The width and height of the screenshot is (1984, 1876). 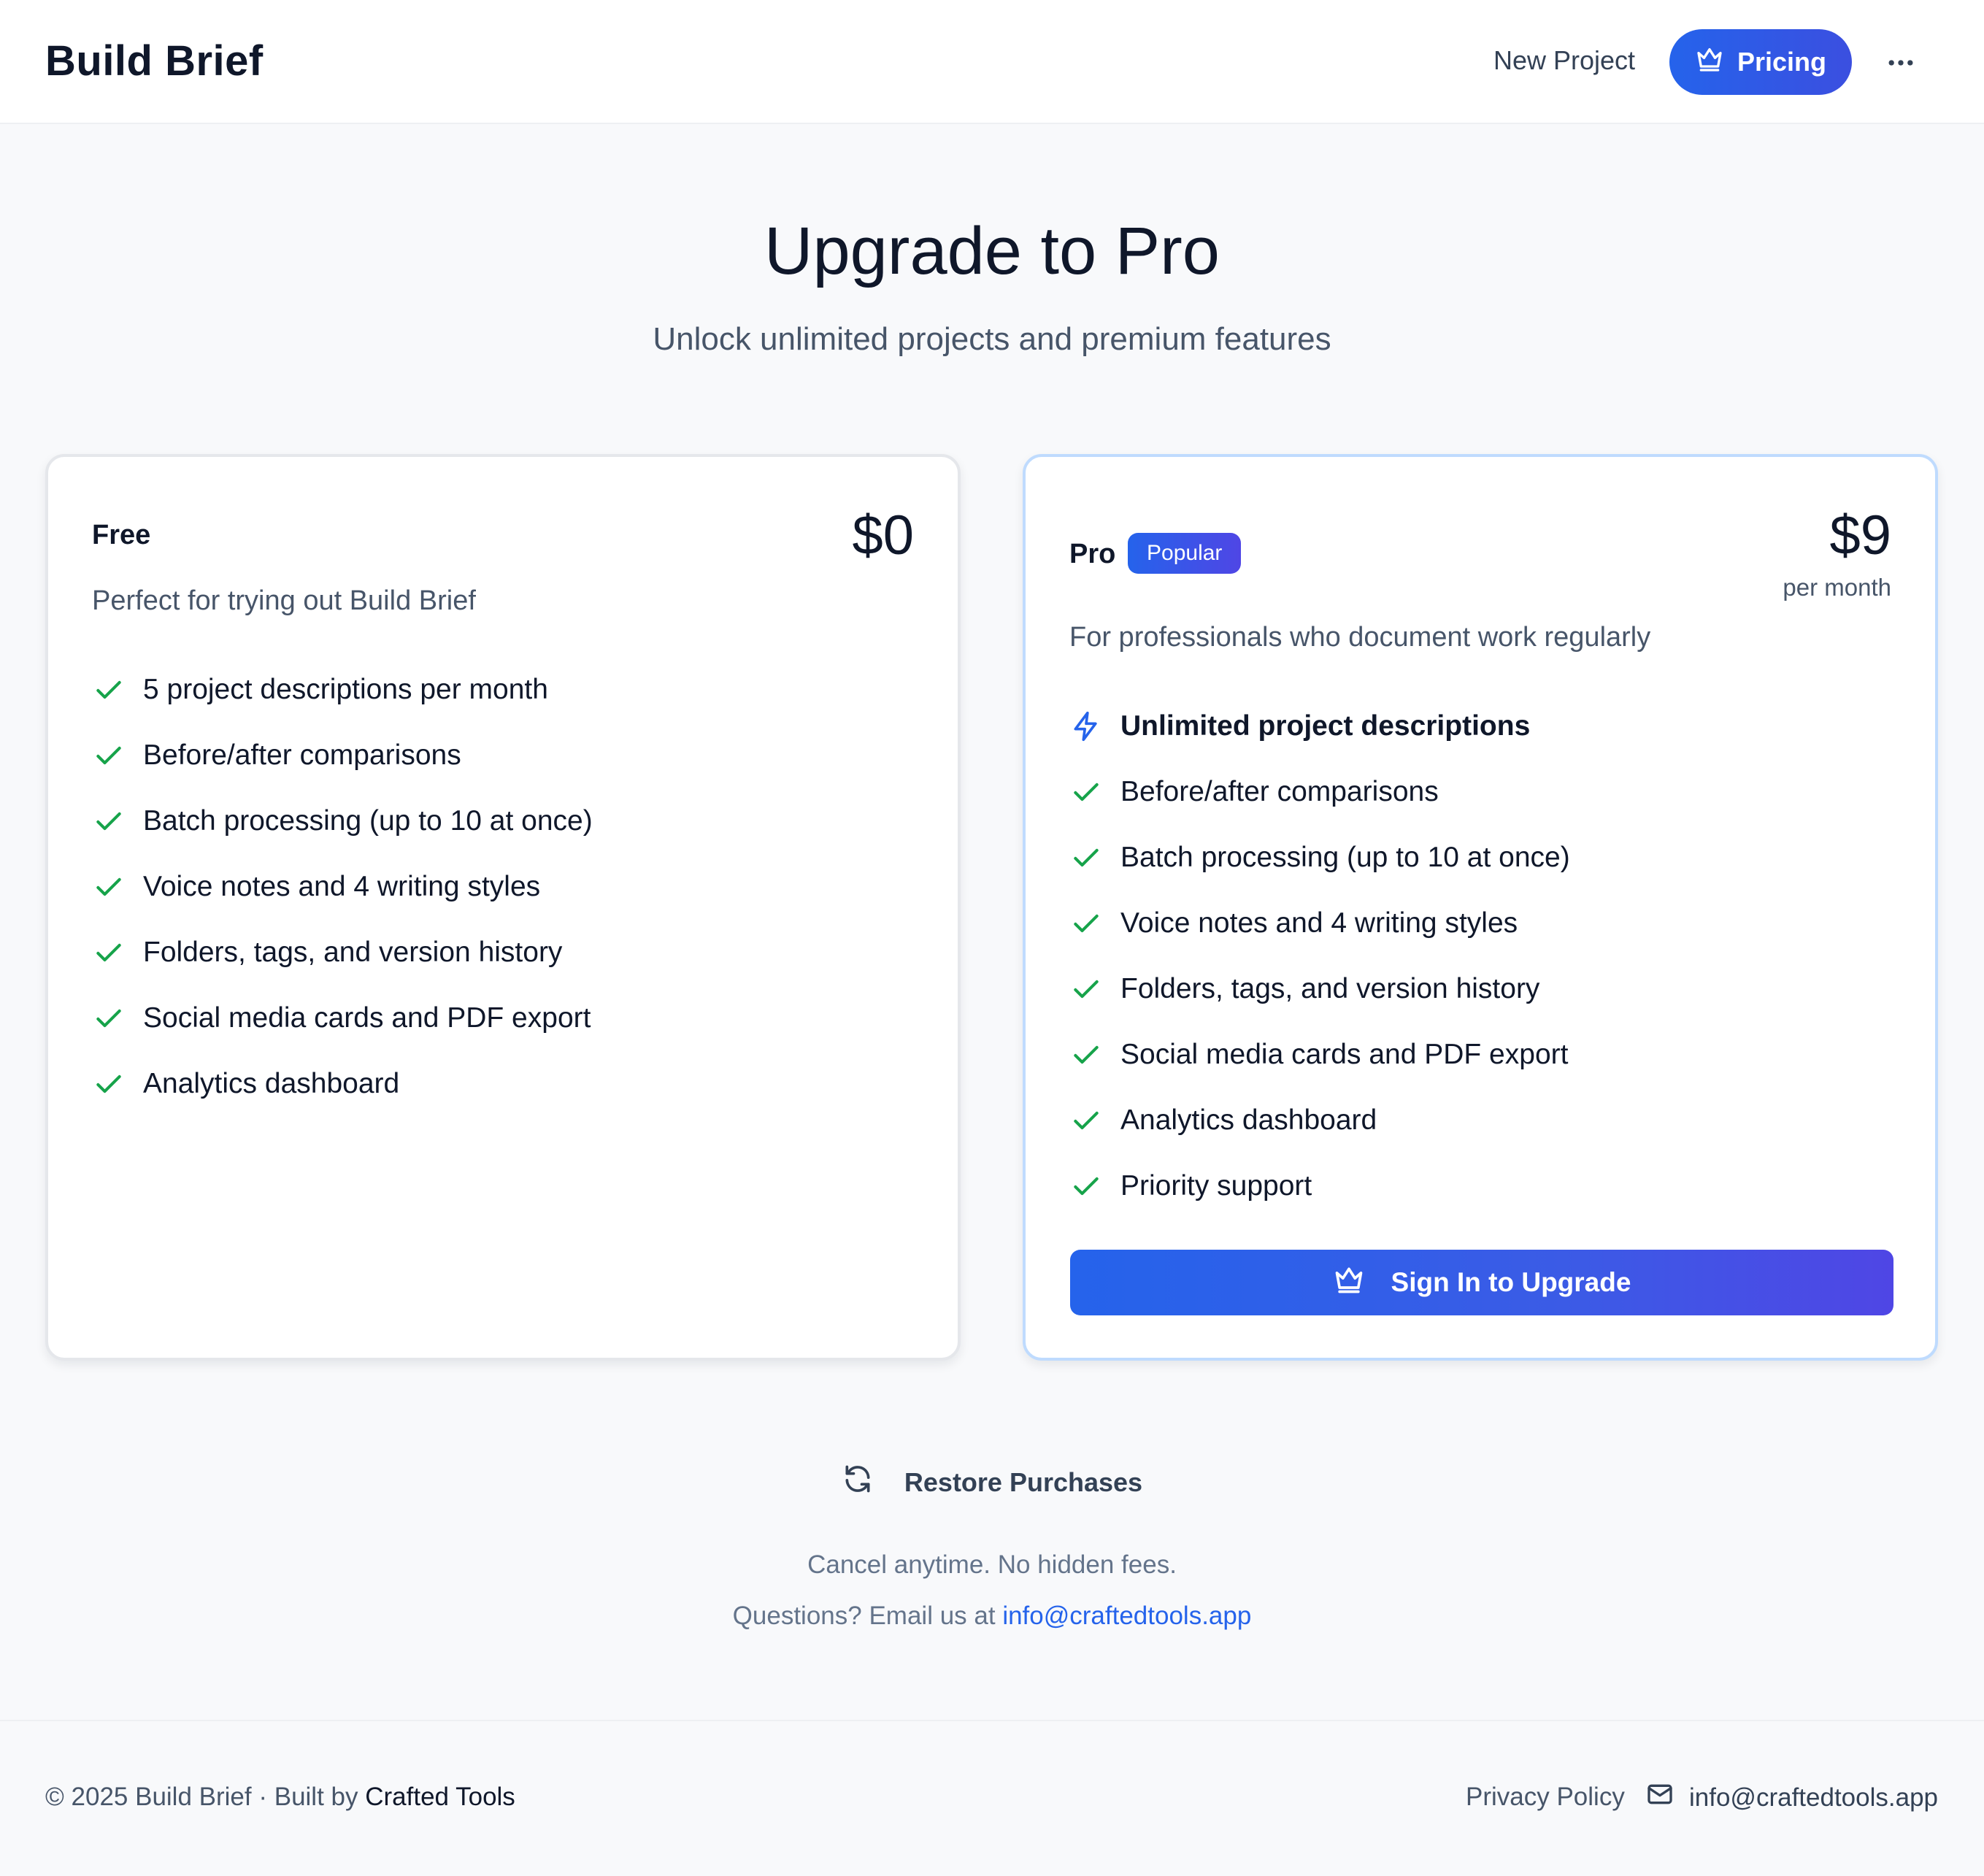 I want to click on support-email-link: info@craftedtools.app, so click(x=1126, y=1616).